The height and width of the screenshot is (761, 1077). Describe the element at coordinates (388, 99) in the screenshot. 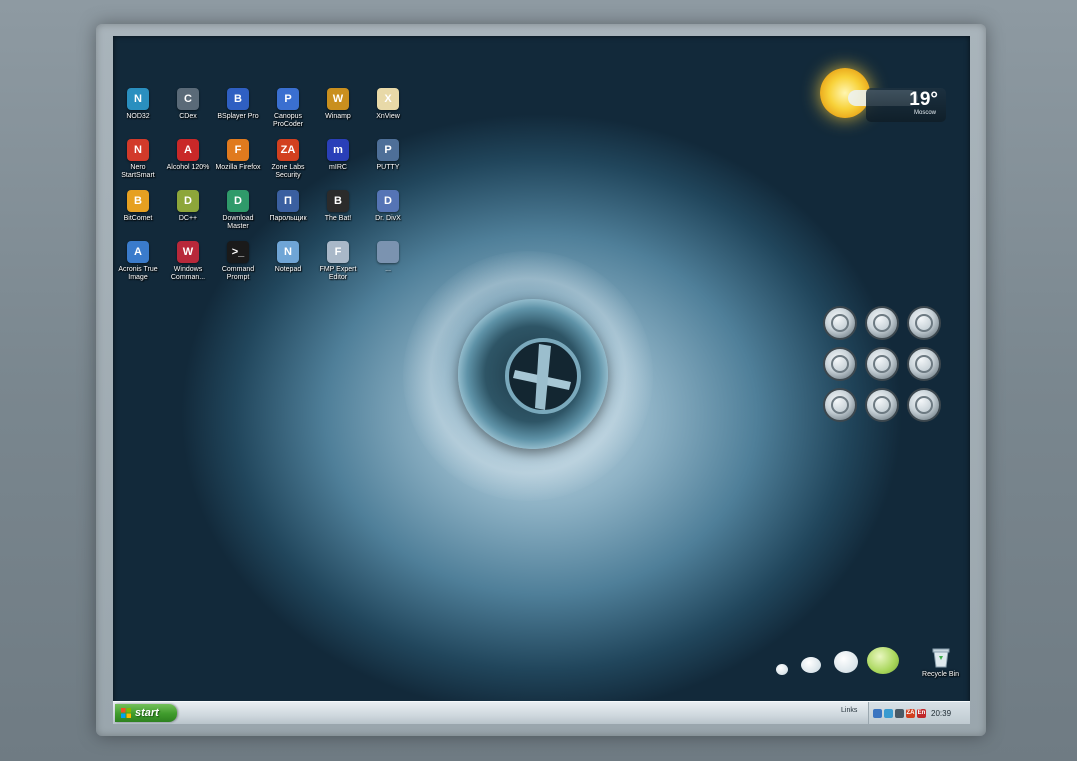

I see `xnview-icon: X` at that location.